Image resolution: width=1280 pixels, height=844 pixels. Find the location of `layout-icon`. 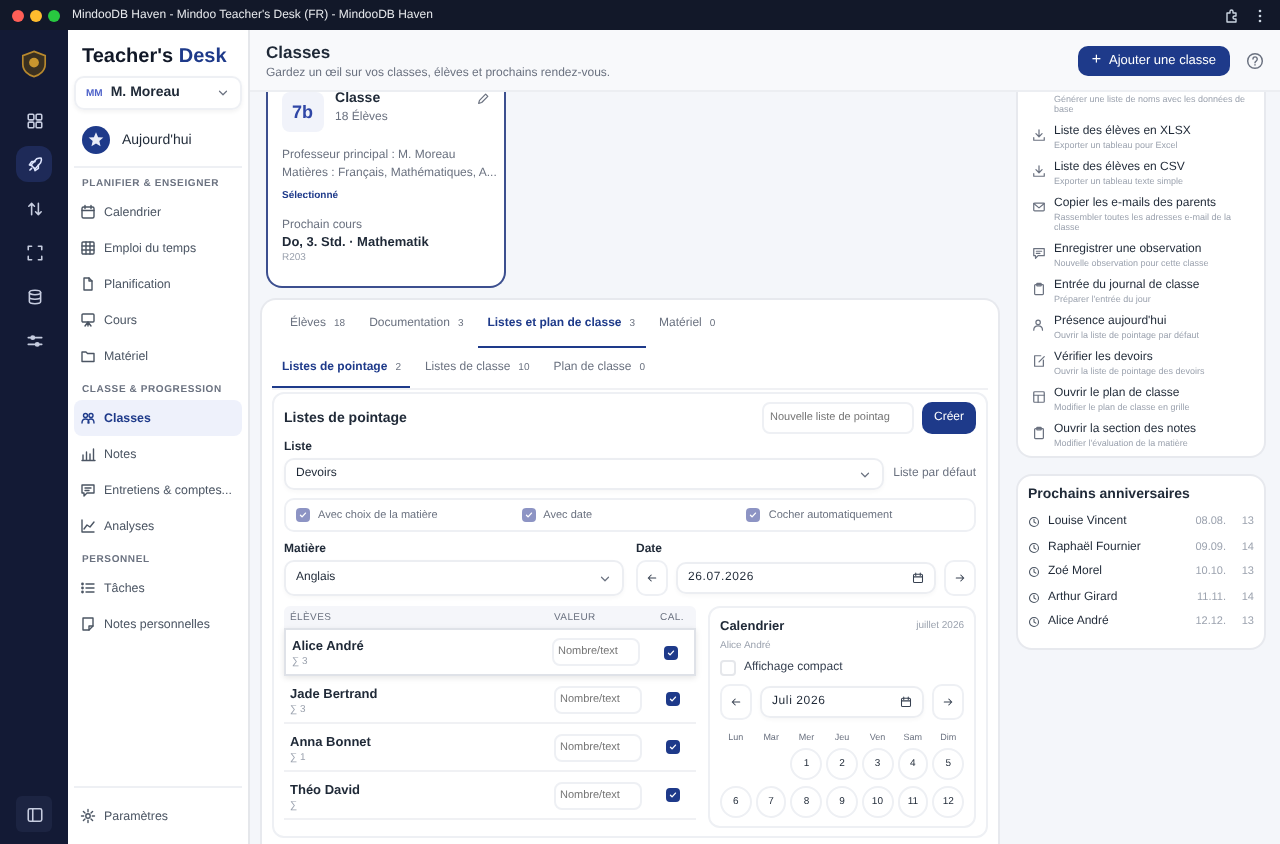

layout-icon is located at coordinates (1039, 397).